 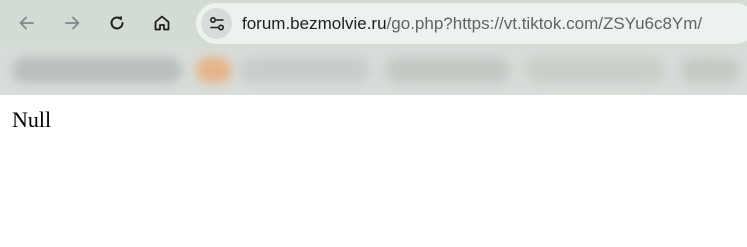 I want to click on tune-icon, so click(x=216, y=23).